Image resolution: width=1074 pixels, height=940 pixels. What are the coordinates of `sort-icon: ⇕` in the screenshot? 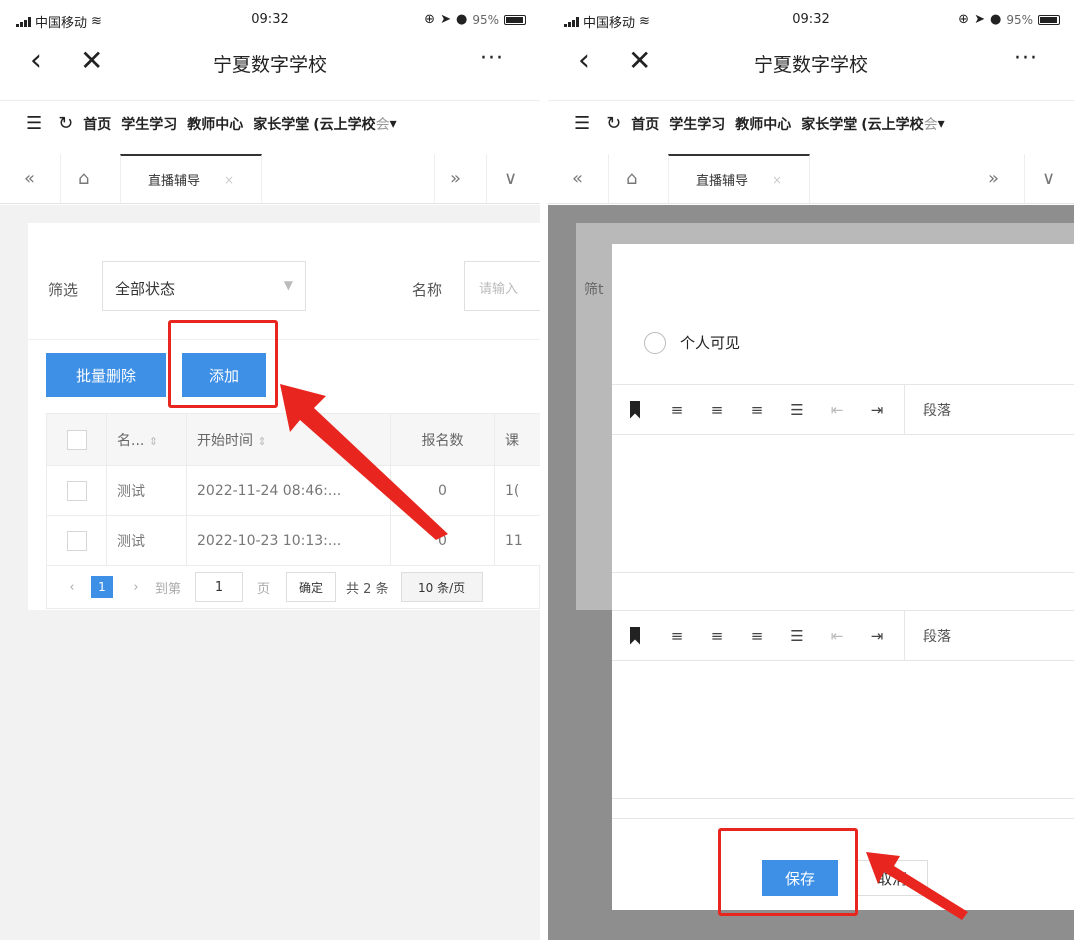 It's located at (153, 441).